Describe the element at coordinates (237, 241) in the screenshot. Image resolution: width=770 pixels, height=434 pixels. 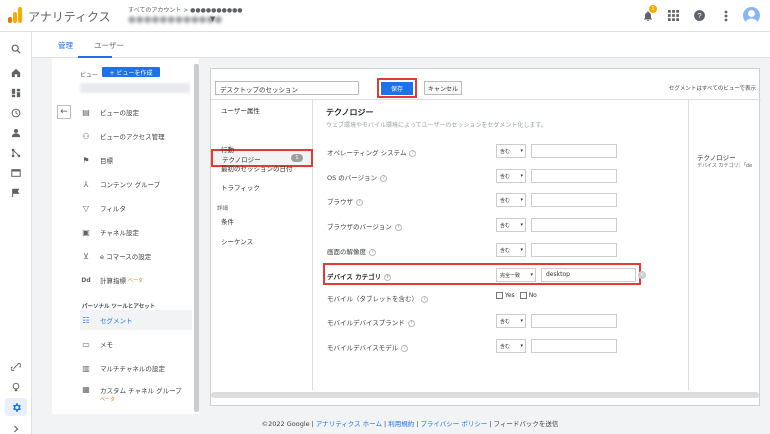
I see `category-sequences: シーケンス` at that location.